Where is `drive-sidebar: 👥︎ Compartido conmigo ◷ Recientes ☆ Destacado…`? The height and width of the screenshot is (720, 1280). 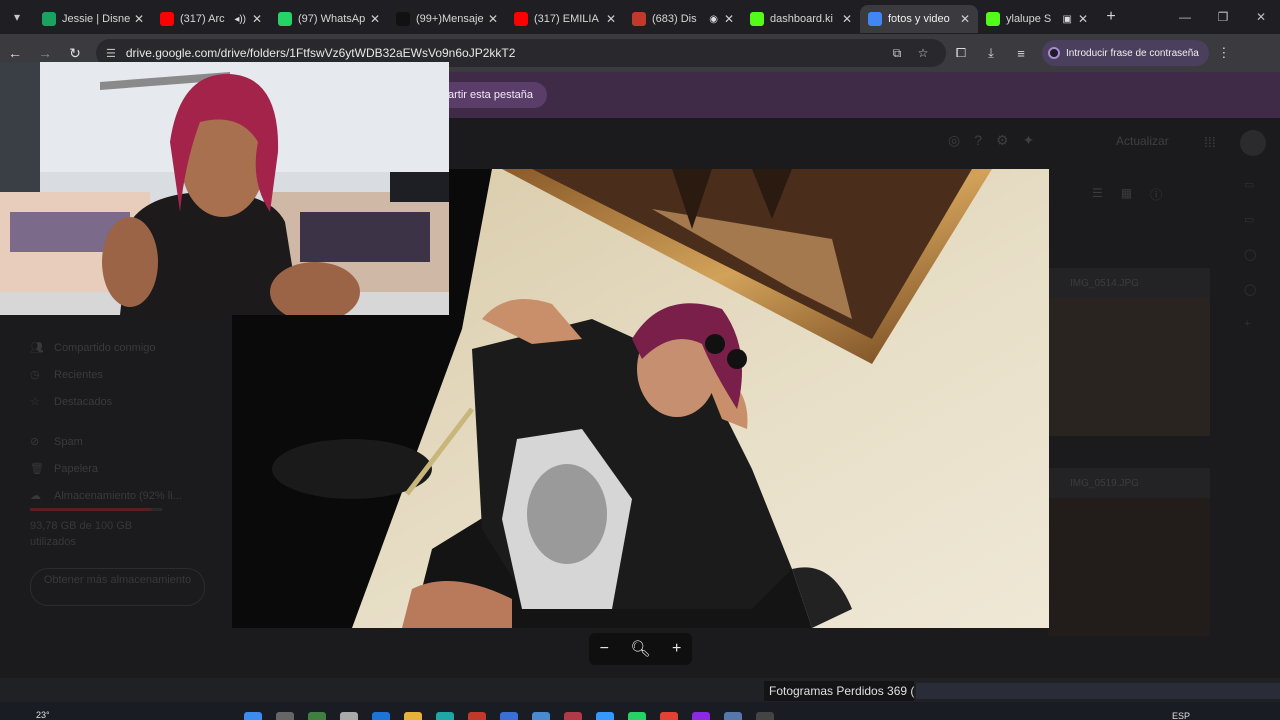 drive-sidebar: 👥︎ Compartido conmigo ◷ Recientes ☆ Destacado… is located at coordinates (120, 421).